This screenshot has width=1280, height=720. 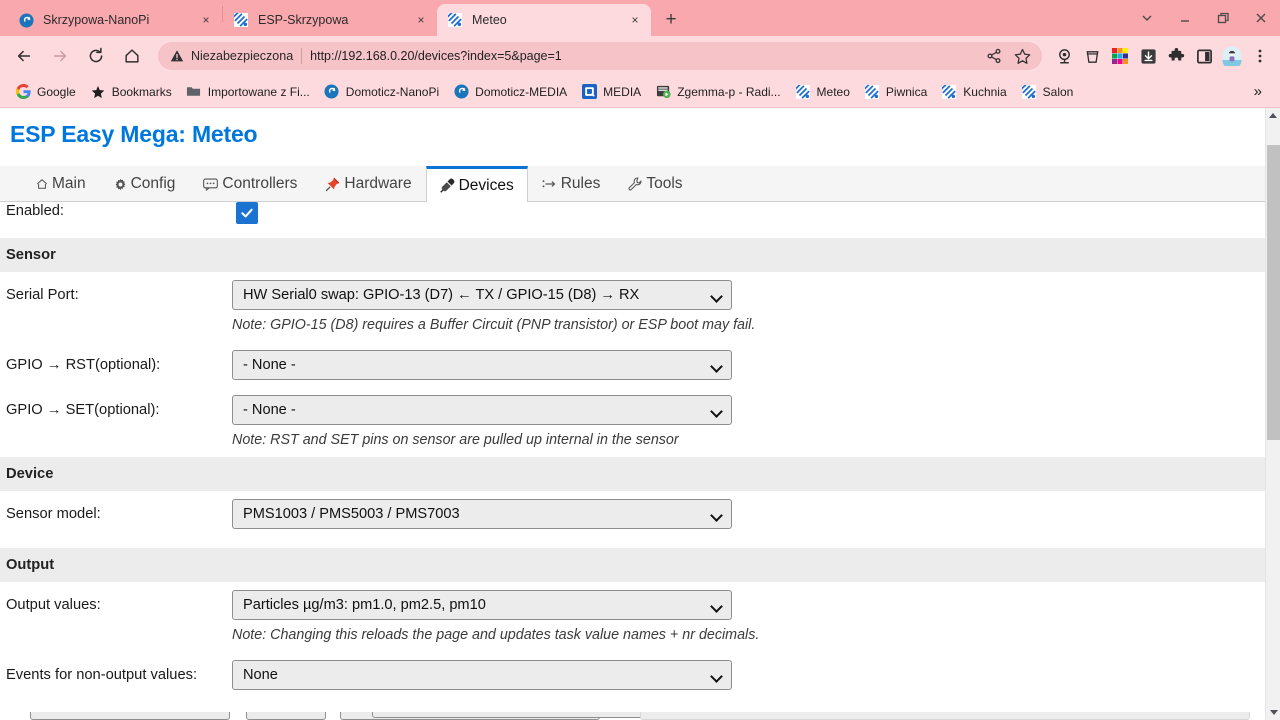 What do you see at coordinates (1092, 56) in the screenshot?
I see `bucket-icon` at bounding box center [1092, 56].